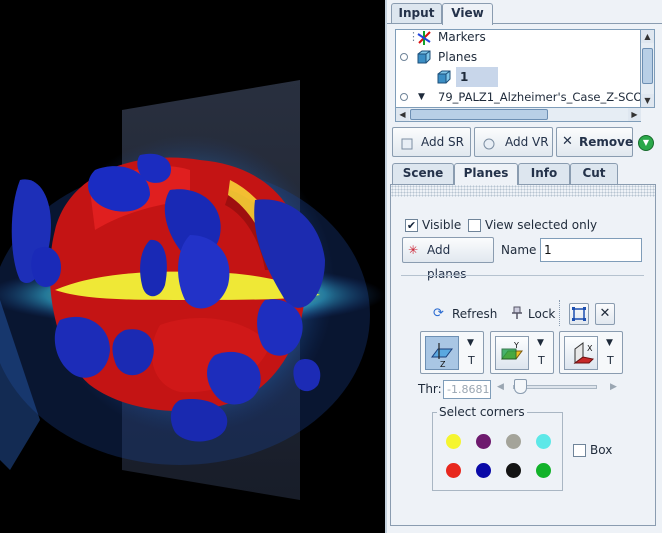  I want to click on sagittal-plane-icon: X, so click(581, 353).